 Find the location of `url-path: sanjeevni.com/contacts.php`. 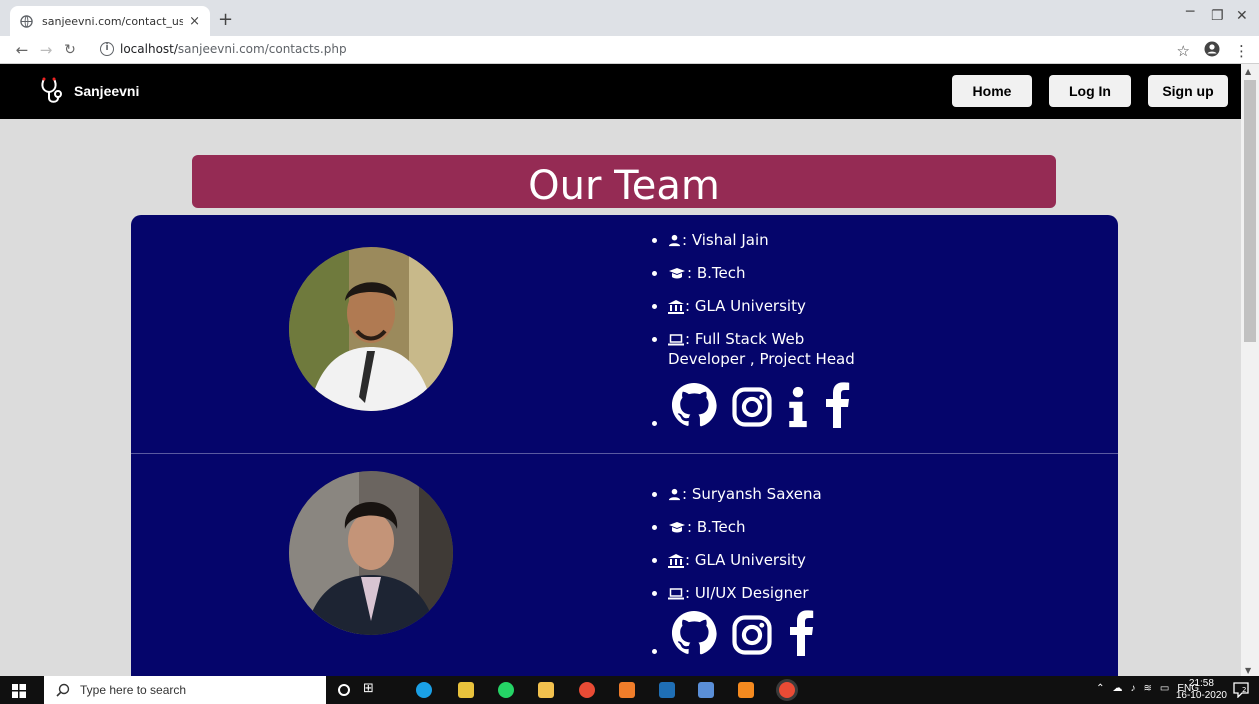

url-path: sanjeevni.com/contacts.php is located at coordinates (262, 49).